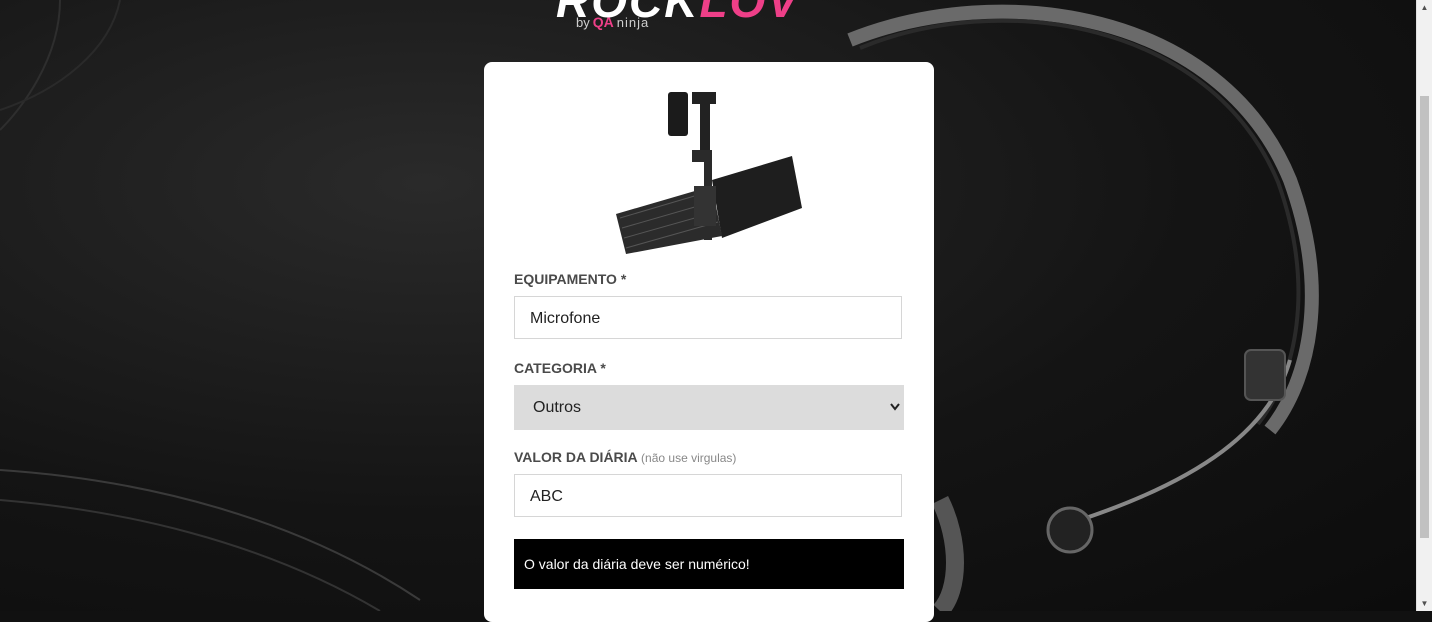  Describe the element at coordinates (708, 495) in the screenshot. I see `price-input: ABC` at that location.